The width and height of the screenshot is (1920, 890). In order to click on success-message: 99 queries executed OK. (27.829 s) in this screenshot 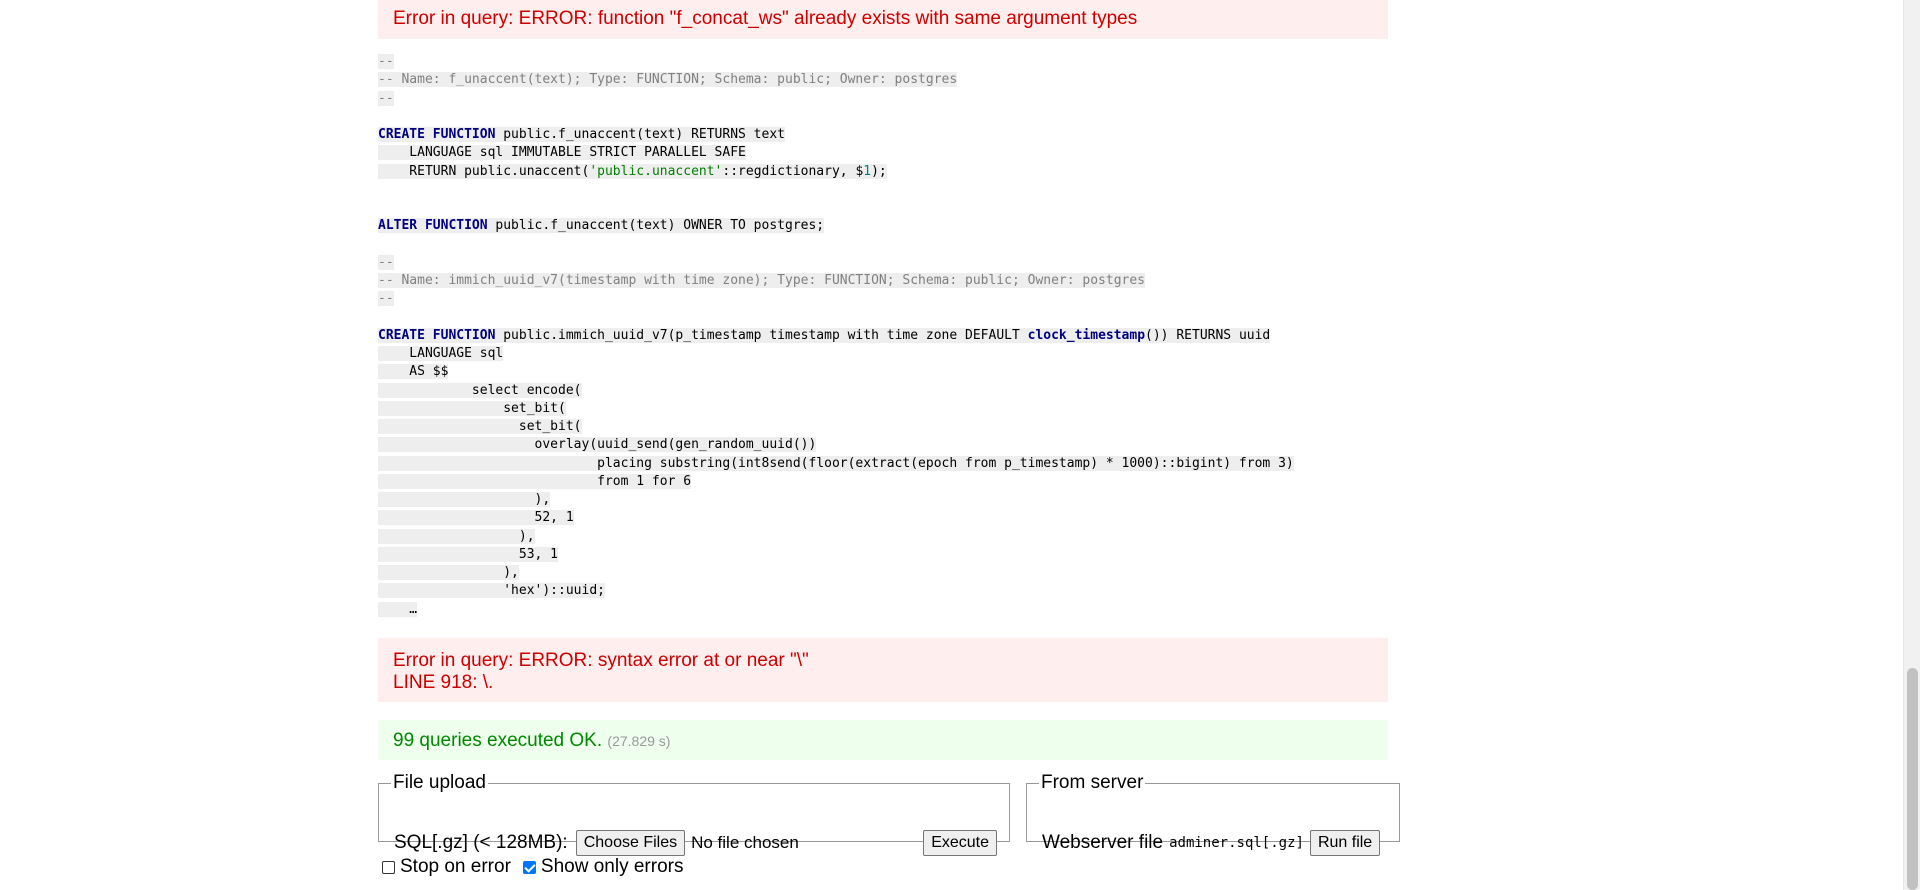, I will do `click(883, 740)`.